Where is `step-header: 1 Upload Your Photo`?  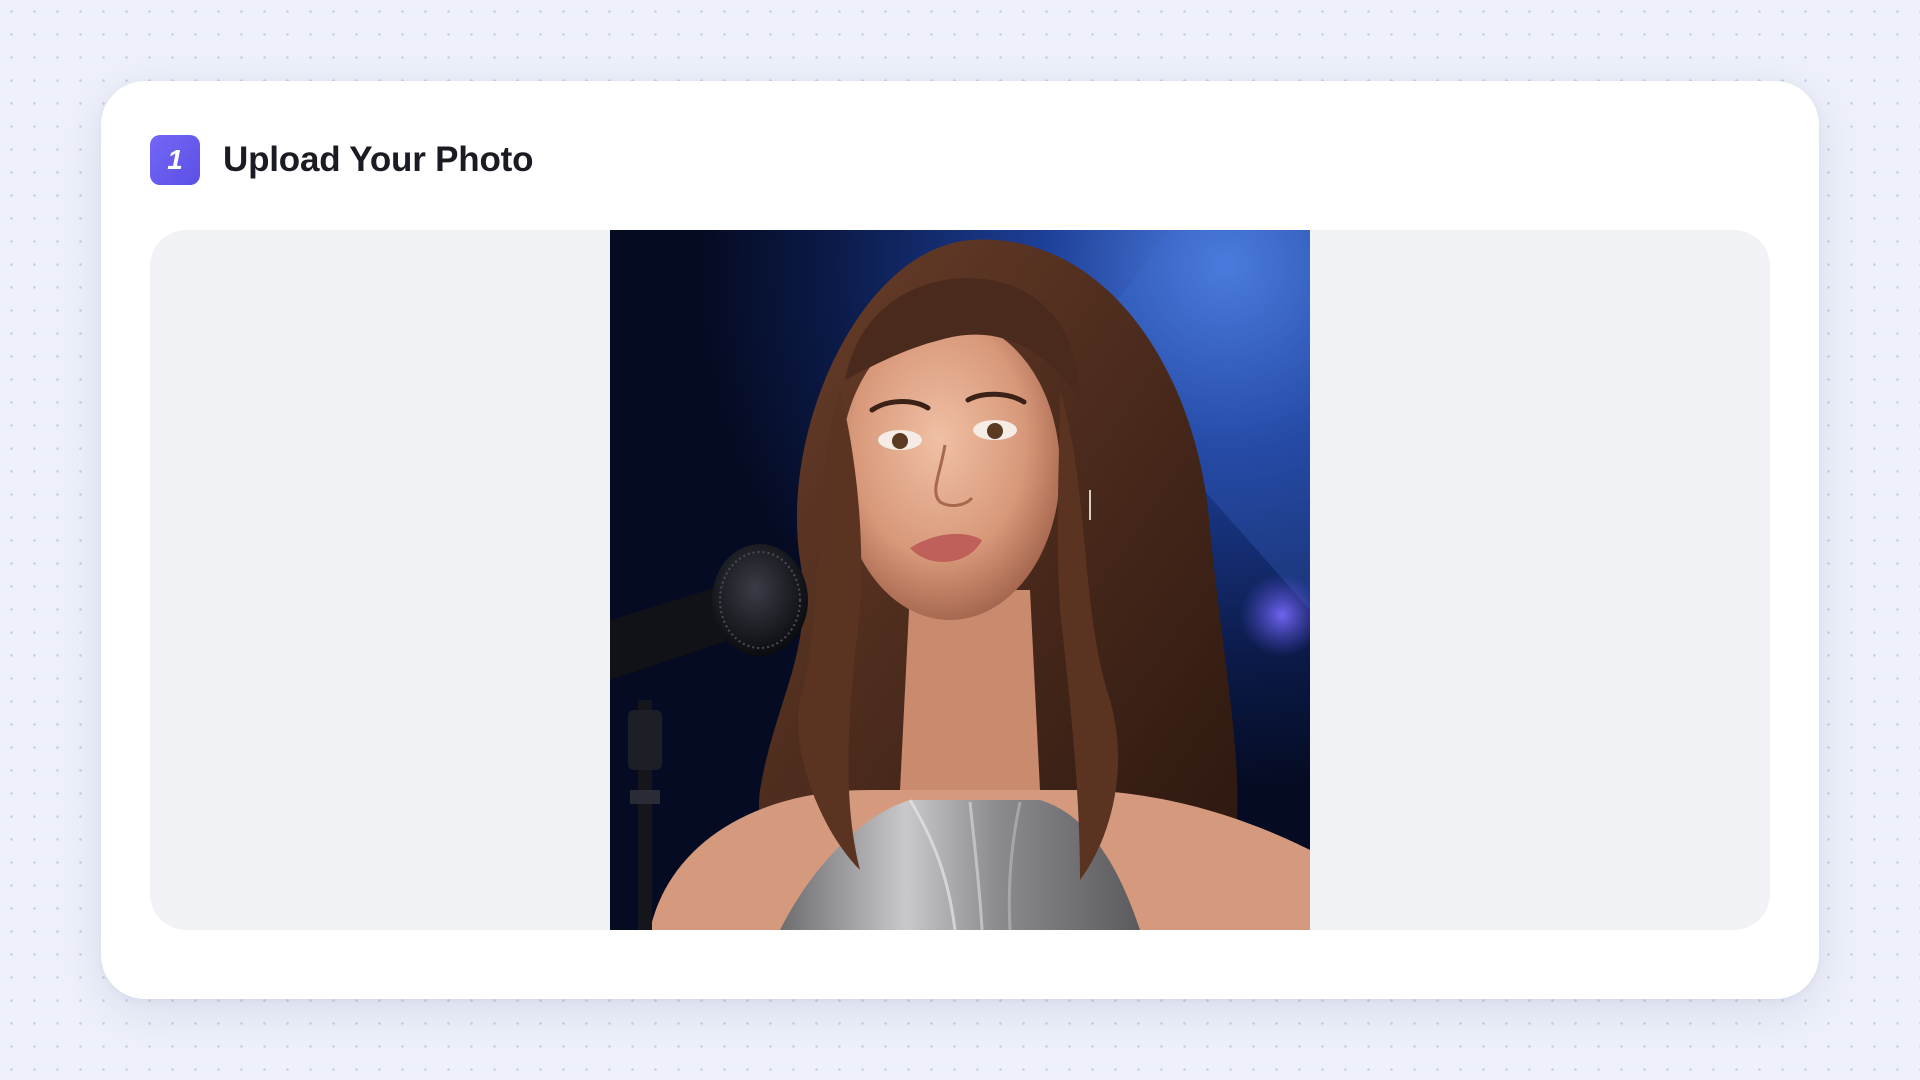 step-header: 1 Upload Your Photo is located at coordinates (341, 160).